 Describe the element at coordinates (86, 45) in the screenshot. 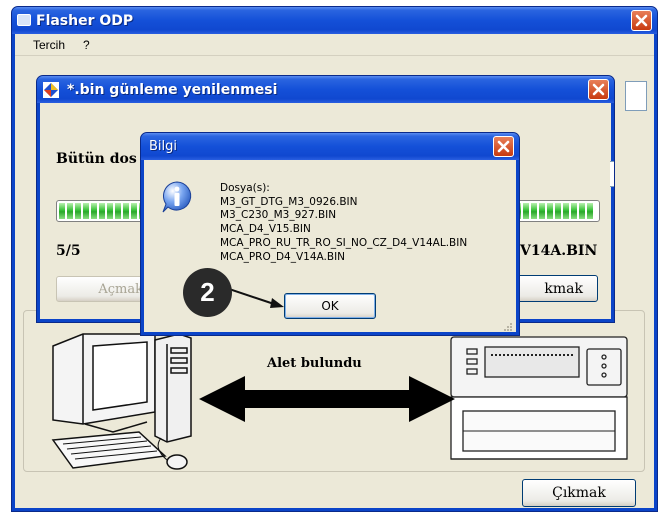

I see `menu-help: ?` at that location.